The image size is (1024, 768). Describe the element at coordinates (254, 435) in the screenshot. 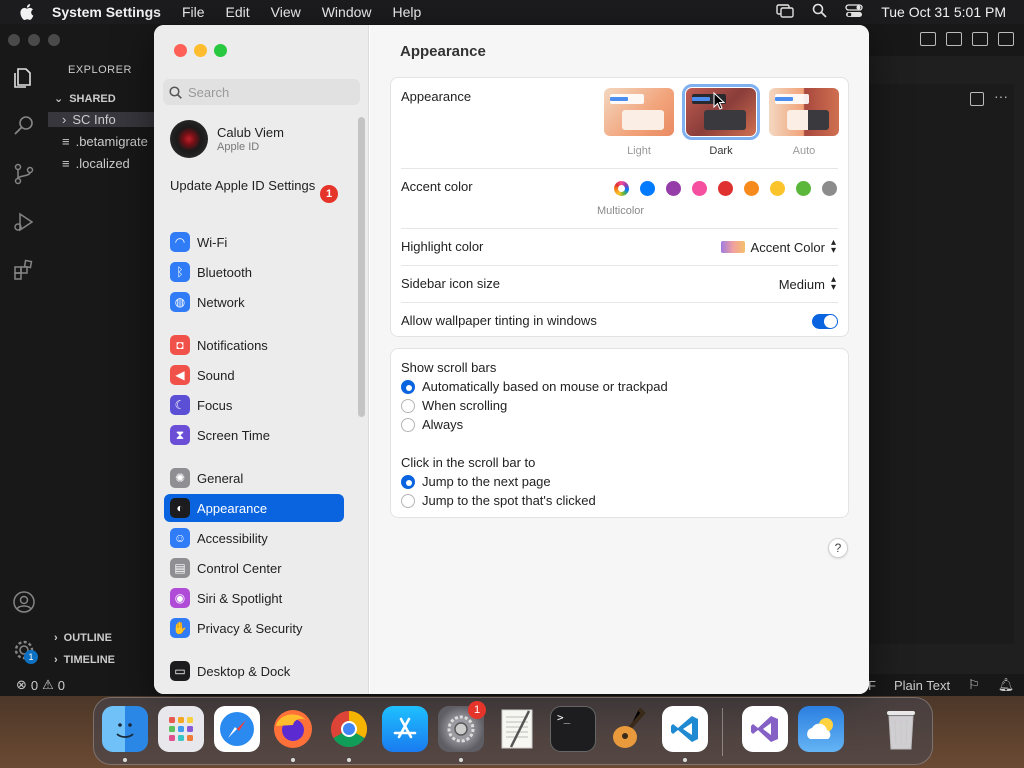

I see `sidebar-item-screen-time: ⧗ Screen Time` at that location.